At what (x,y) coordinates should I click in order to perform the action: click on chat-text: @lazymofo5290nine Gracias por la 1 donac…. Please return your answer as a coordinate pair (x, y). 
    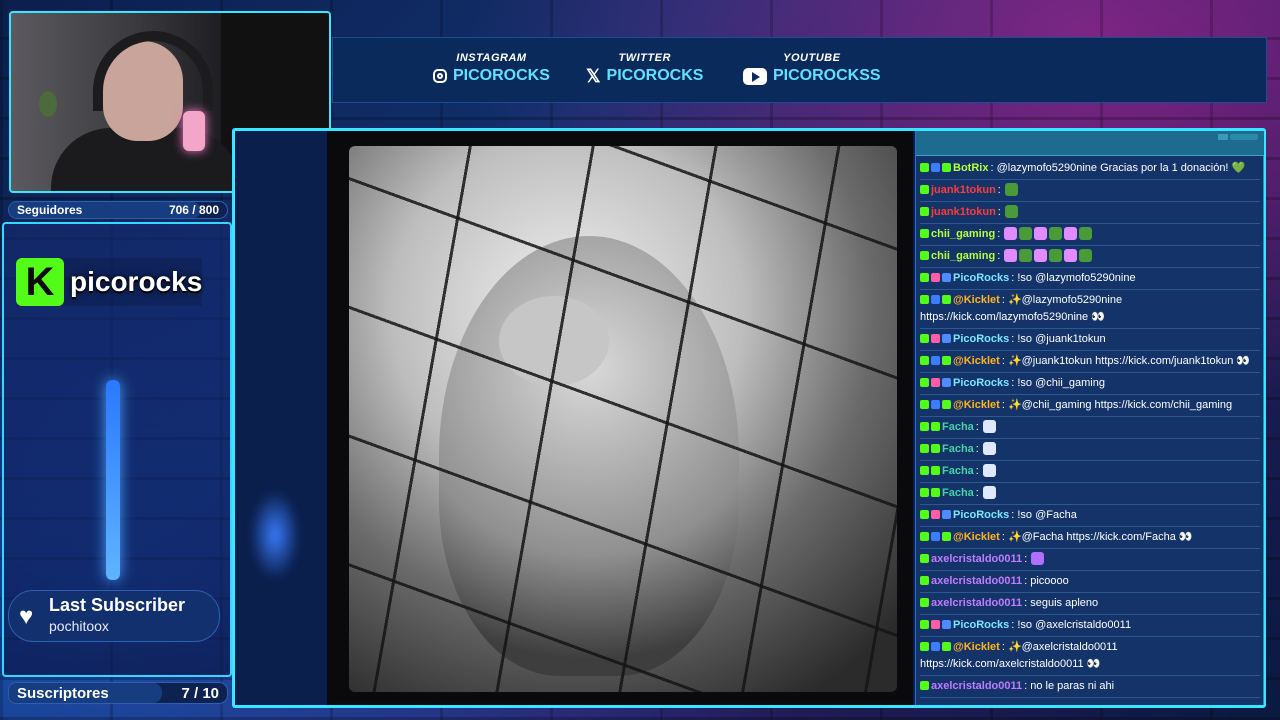
    Looking at the image, I should click on (1121, 168).